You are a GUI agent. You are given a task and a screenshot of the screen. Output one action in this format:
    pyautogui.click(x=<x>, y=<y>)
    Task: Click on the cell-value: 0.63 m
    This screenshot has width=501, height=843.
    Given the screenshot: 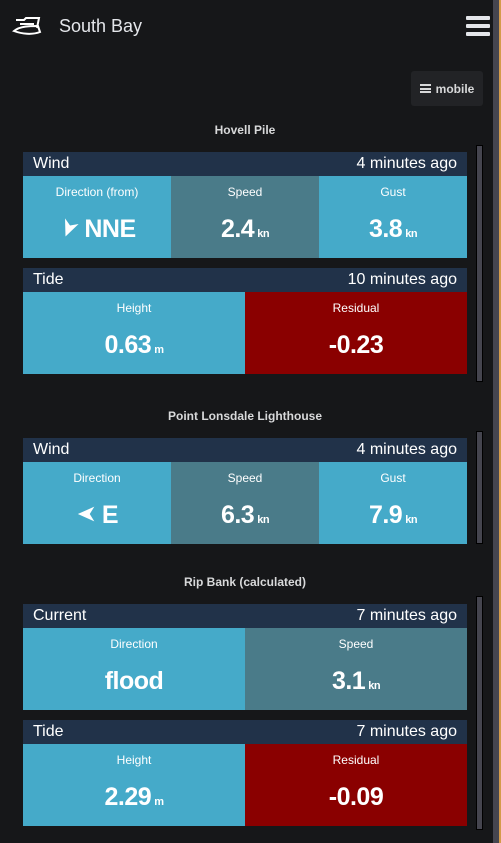 What is the action you would take?
    pyautogui.click(x=134, y=345)
    